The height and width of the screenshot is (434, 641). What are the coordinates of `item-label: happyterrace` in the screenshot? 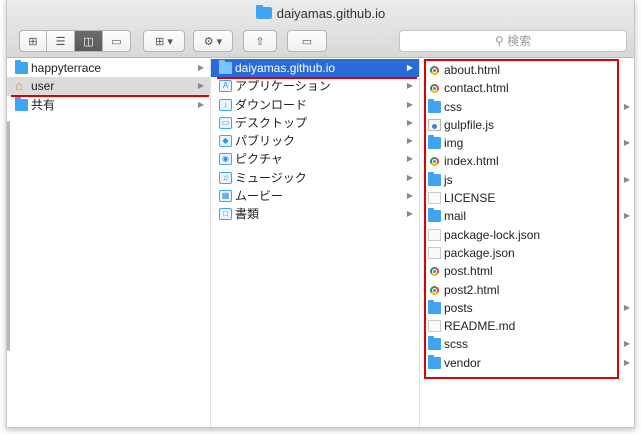 It's located at (66, 68).